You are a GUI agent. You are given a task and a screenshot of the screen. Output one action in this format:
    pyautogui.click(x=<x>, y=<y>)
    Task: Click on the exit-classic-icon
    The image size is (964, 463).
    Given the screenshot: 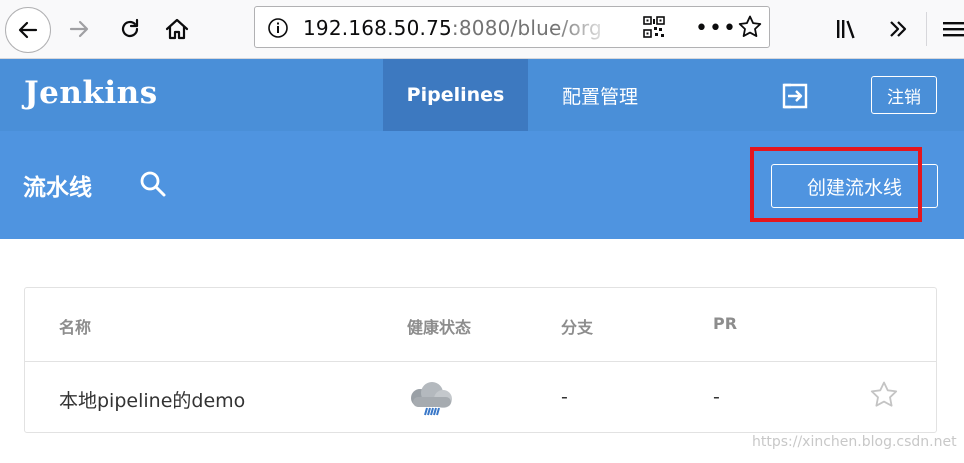 What is the action you would take?
    pyautogui.click(x=795, y=96)
    